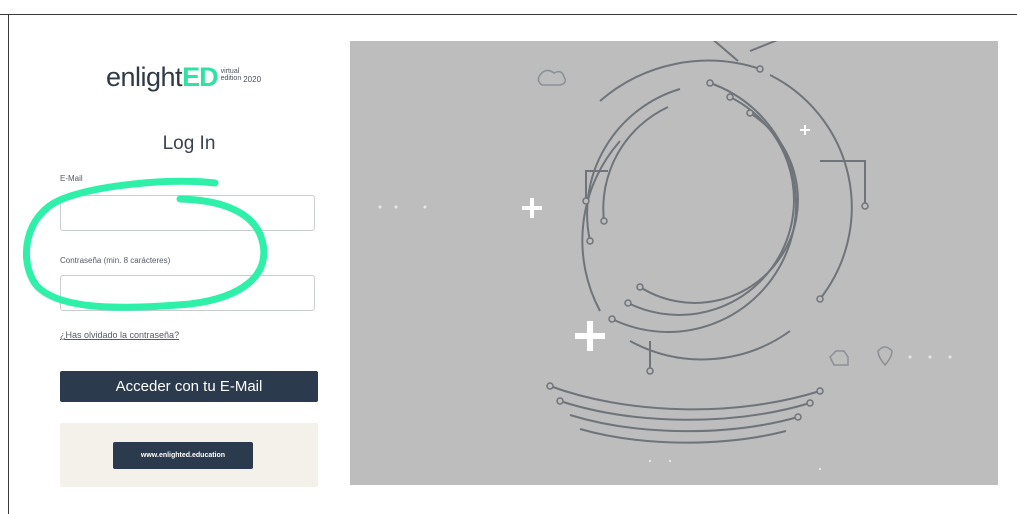  What do you see at coordinates (187, 293) in the screenshot?
I see `password-field` at bounding box center [187, 293].